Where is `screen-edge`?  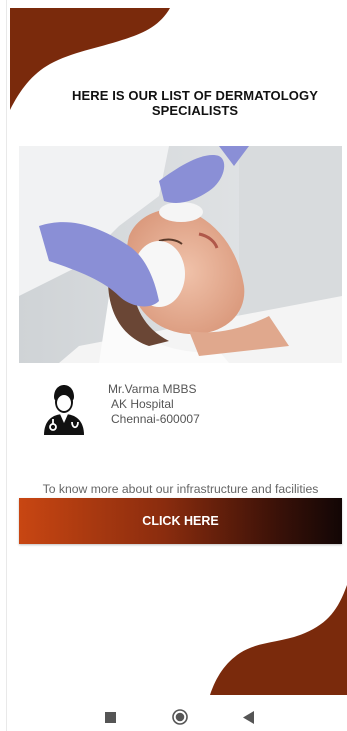
screen-edge is located at coordinates (6, 365).